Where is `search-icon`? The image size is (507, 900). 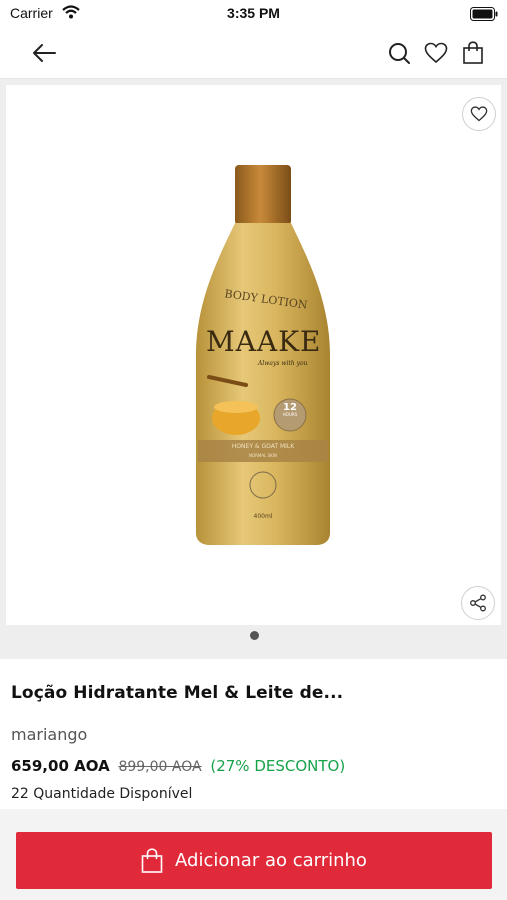 search-icon is located at coordinates (399, 53).